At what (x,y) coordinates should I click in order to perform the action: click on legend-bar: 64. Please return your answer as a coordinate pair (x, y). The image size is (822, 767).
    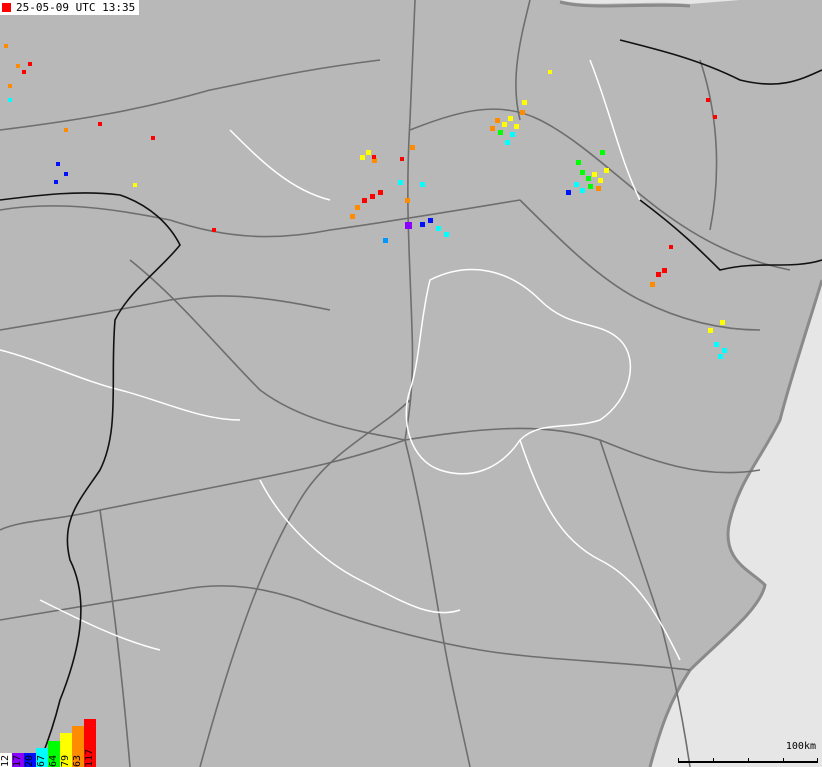
    Looking at the image, I should click on (54, 754).